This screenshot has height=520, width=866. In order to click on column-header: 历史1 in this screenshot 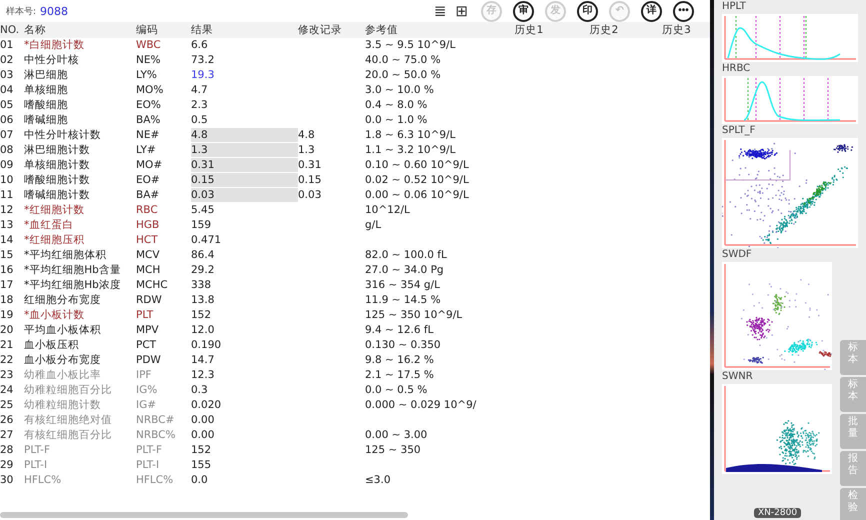, I will do `click(529, 30)`.